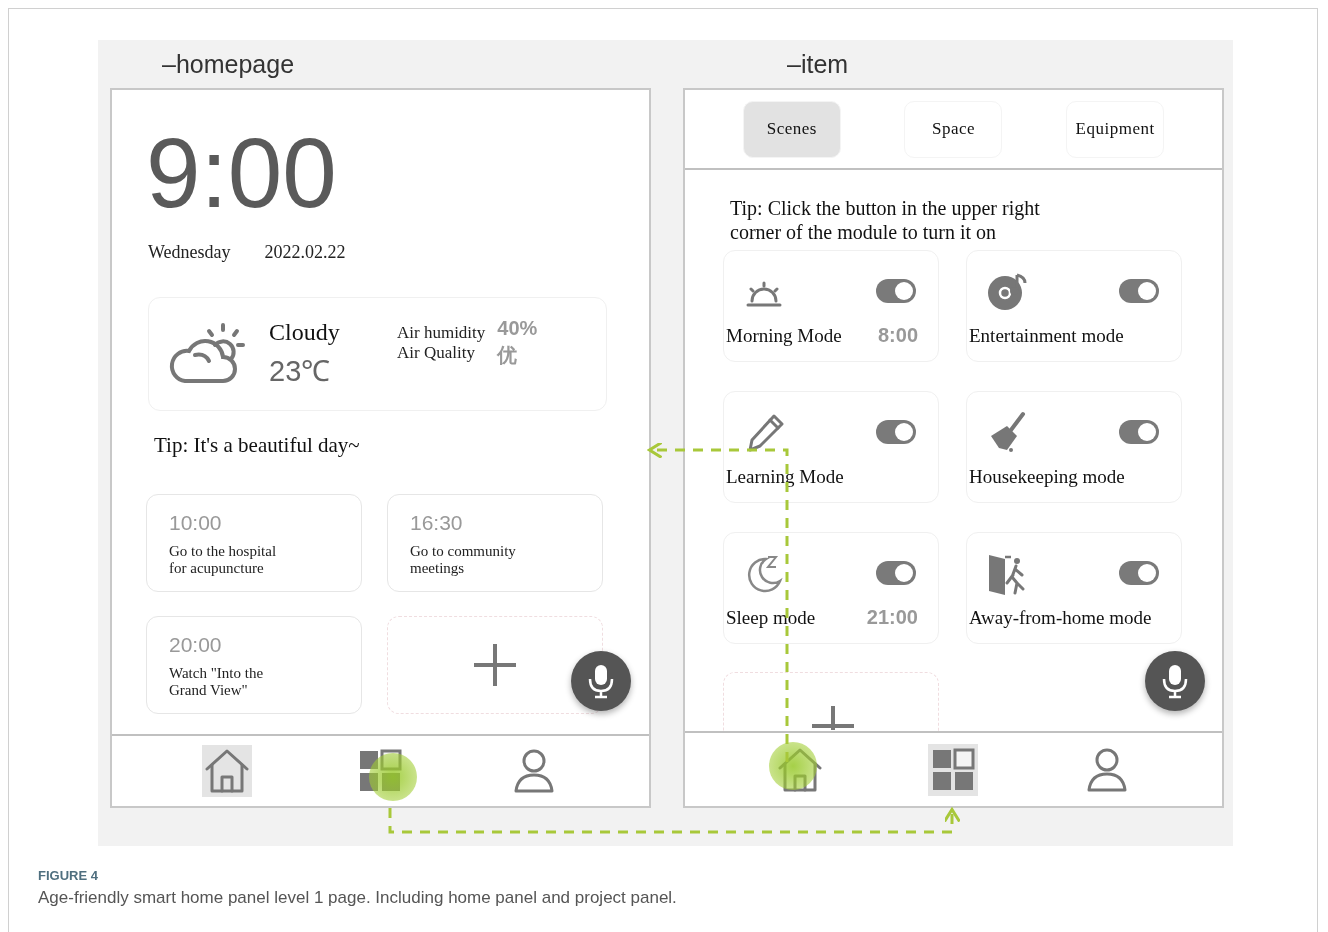 The height and width of the screenshot is (932, 1328). I want to click on tab: Scenes, so click(791, 129).